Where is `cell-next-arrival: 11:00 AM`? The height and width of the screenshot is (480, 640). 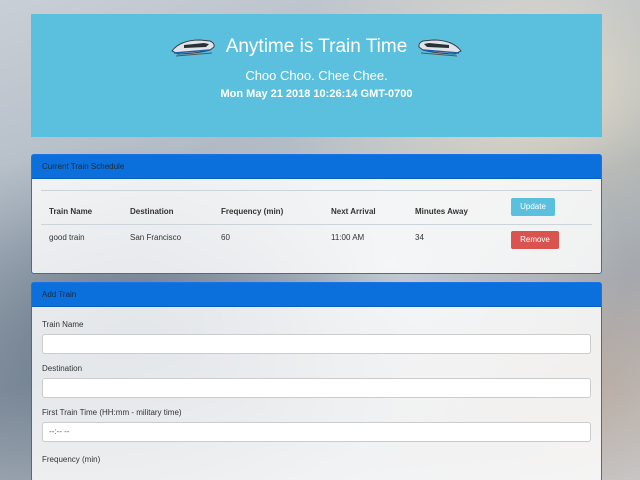 cell-next-arrival: 11:00 AM is located at coordinates (348, 237).